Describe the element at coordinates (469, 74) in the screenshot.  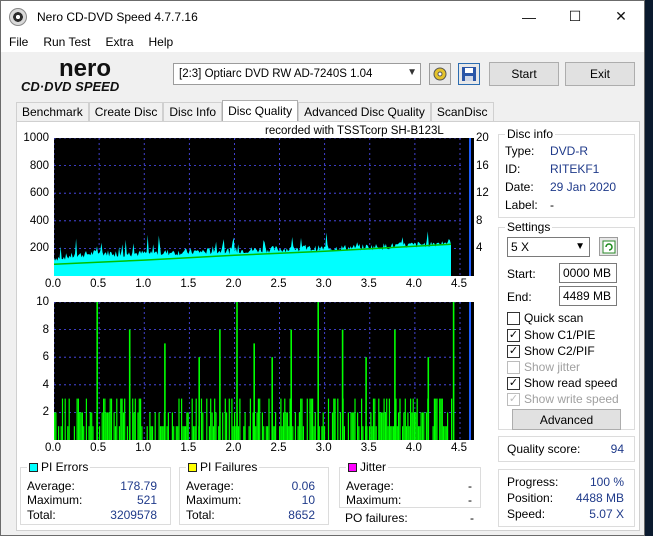
I see `save-button` at that location.